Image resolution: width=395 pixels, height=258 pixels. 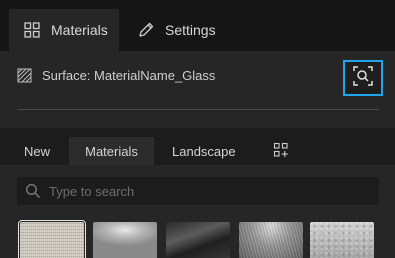 I want to click on pencil-icon, so click(x=146, y=30).